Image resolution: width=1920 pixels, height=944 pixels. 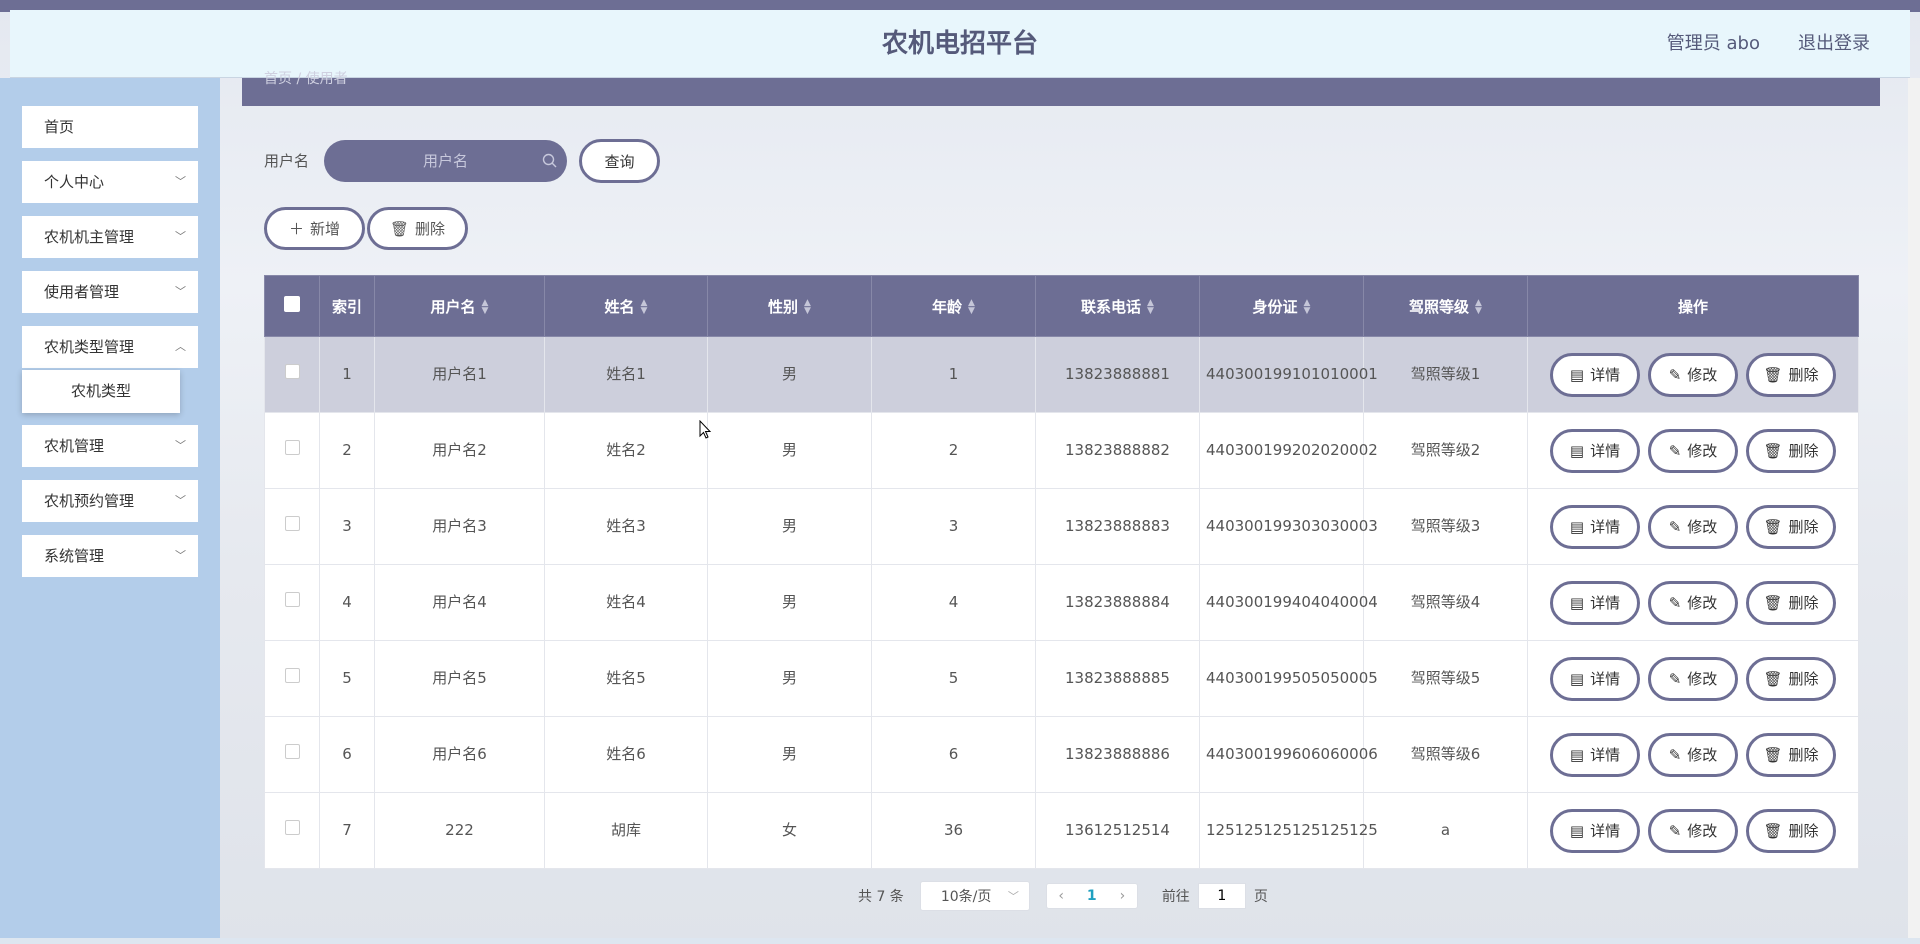 I want to click on column-header: 性别 ▲ ▼, so click(x=789, y=306).